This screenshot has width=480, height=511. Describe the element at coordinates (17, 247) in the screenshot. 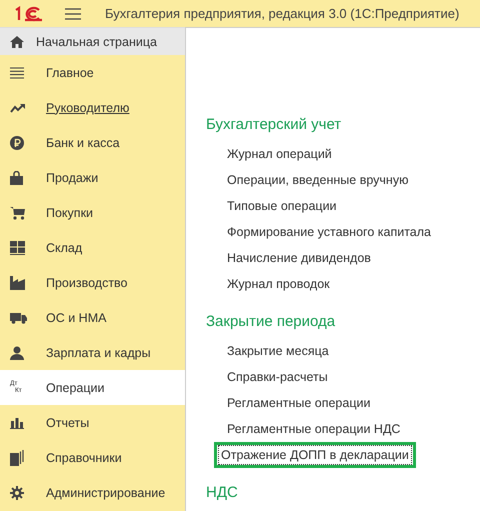

I see `warehouse-icon` at that location.